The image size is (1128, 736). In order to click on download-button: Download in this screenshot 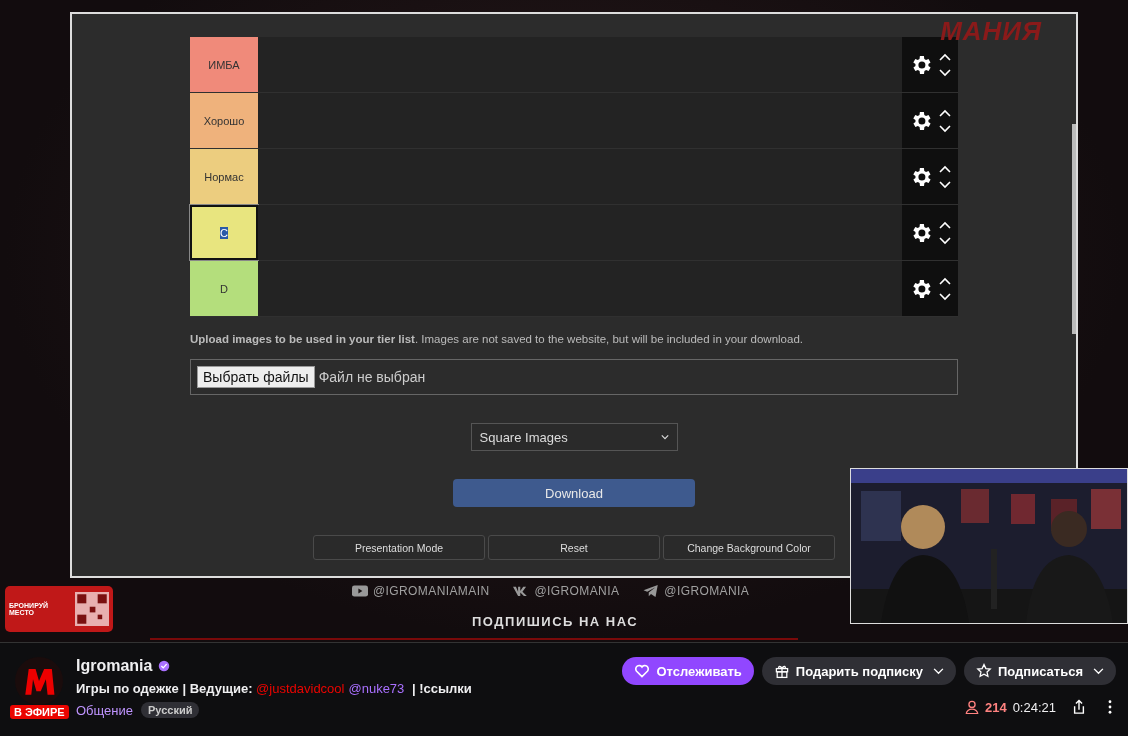, I will do `click(574, 493)`.